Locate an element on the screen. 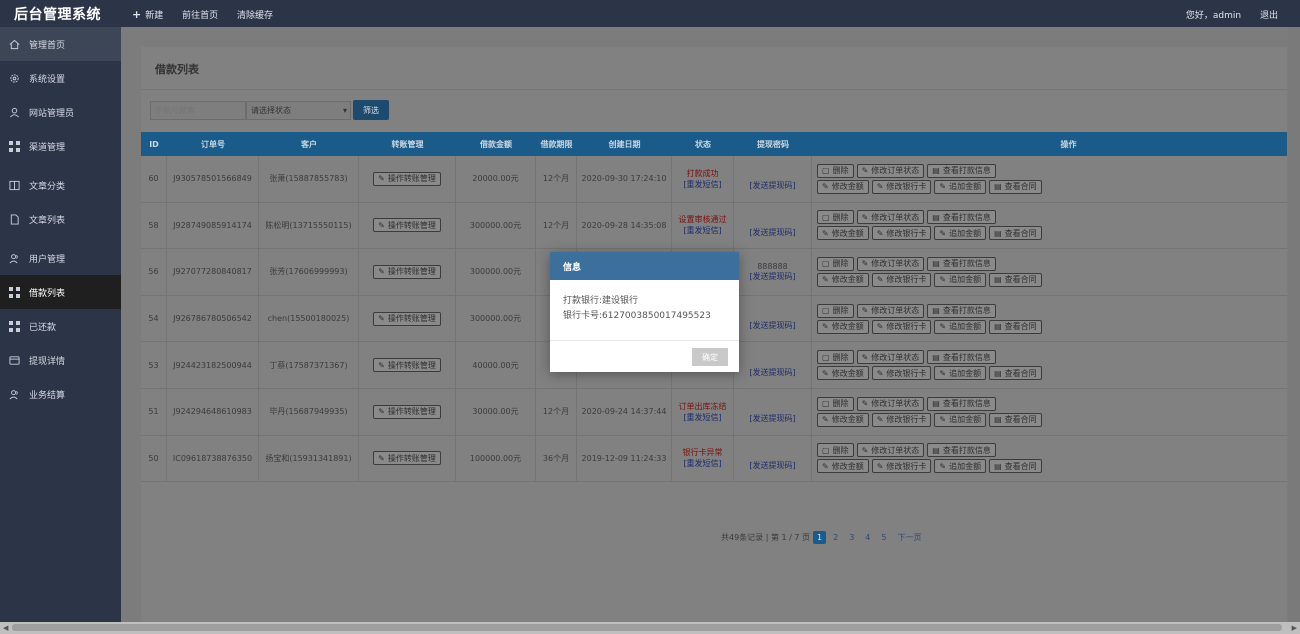 The height and width of the screenshot is (634, 1300). sidebar-item-withdrawals: 提现详情 is located at coordinates (60, 360).